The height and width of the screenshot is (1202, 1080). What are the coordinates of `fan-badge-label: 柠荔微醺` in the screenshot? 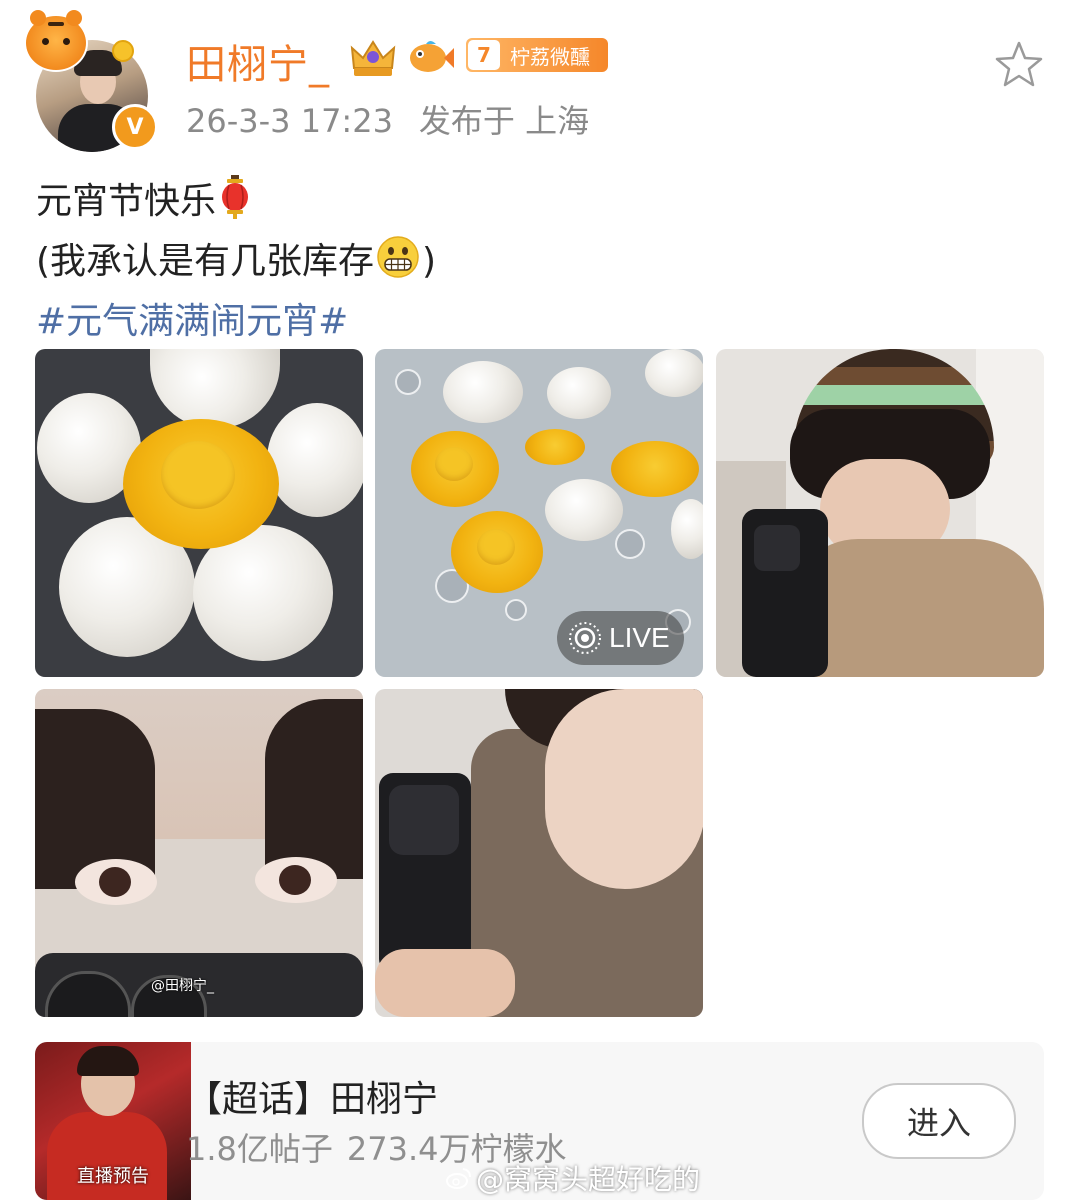 It's located at (550, 56).